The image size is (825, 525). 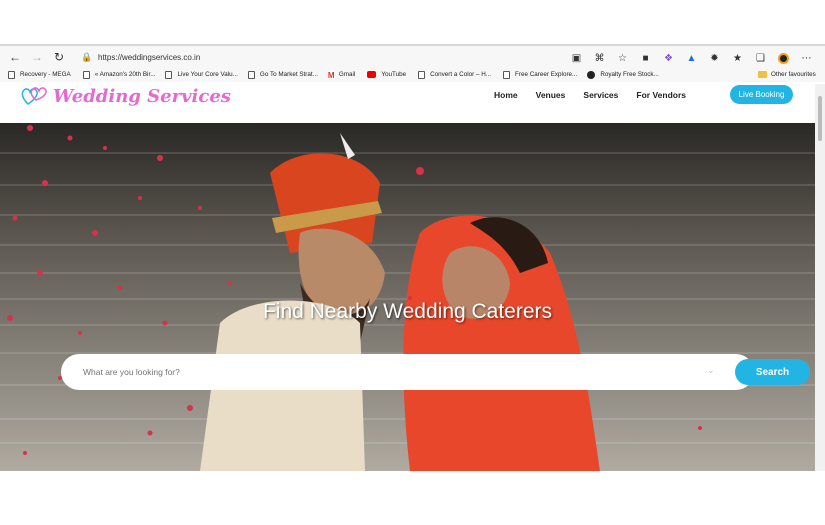 What do you see at coordinates (87, 57) in the screenshot?
I see `lock-icon: 🔒` at bounding box center [87, 57].